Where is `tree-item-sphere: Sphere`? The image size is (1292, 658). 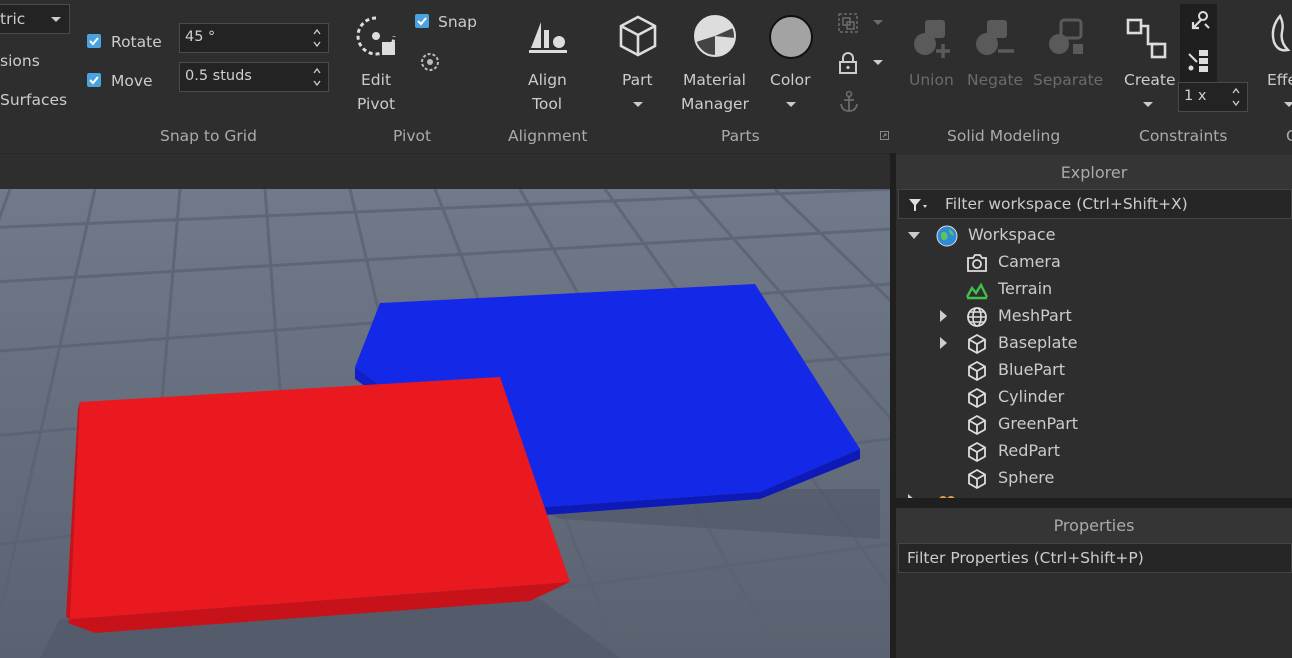 tree-item-sphere: Sphere is located at coordinates (1094, 478).